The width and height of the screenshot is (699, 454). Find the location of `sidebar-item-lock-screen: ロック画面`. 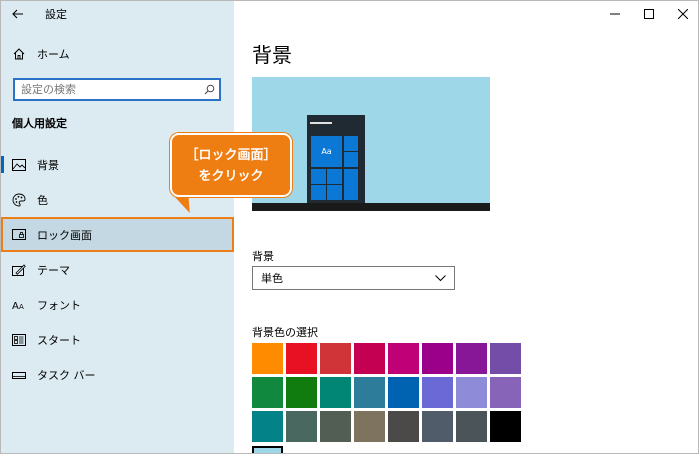

sidebar-item-lock-screen: ロック画面 is located at coordinates (117, 234).